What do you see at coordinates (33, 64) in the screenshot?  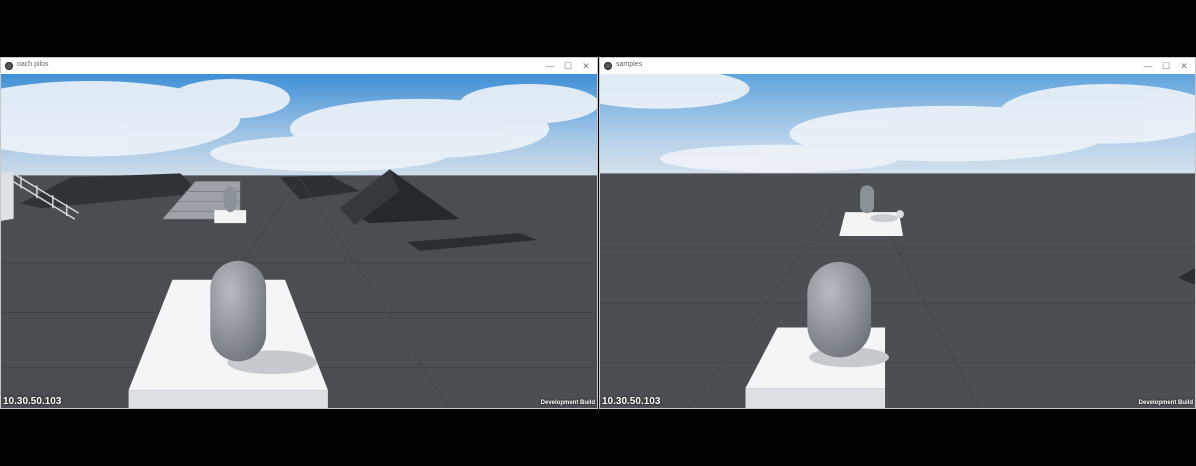 I see `window-title: oach pilos` at bounding box center [33, 64].